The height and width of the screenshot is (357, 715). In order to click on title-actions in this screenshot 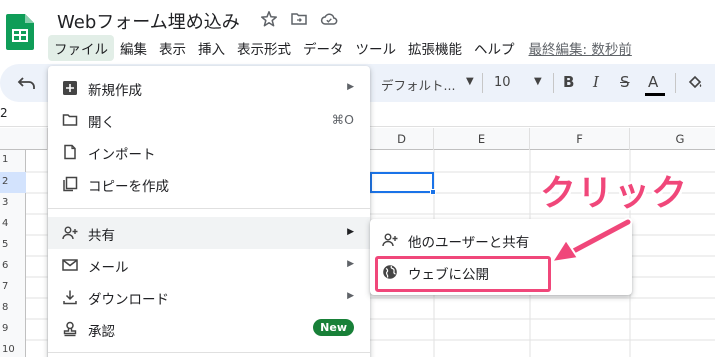, I will do `click(299, 19)`.